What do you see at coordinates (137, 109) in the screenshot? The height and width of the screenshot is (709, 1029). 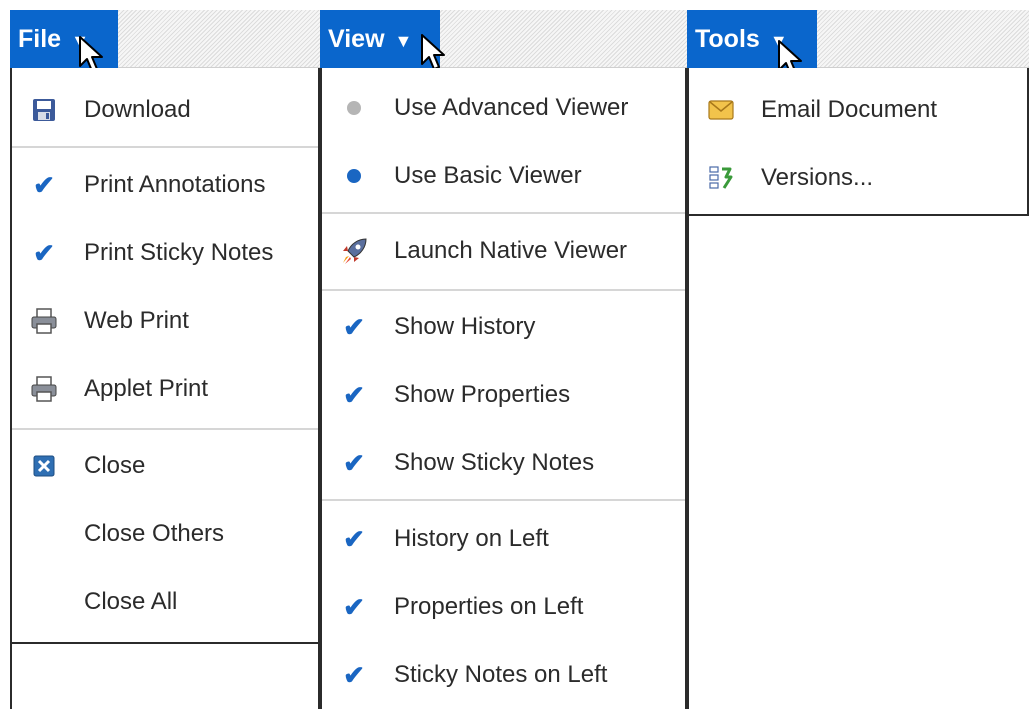 I see `file-item-label: Download` at bounding box center [137, 109].